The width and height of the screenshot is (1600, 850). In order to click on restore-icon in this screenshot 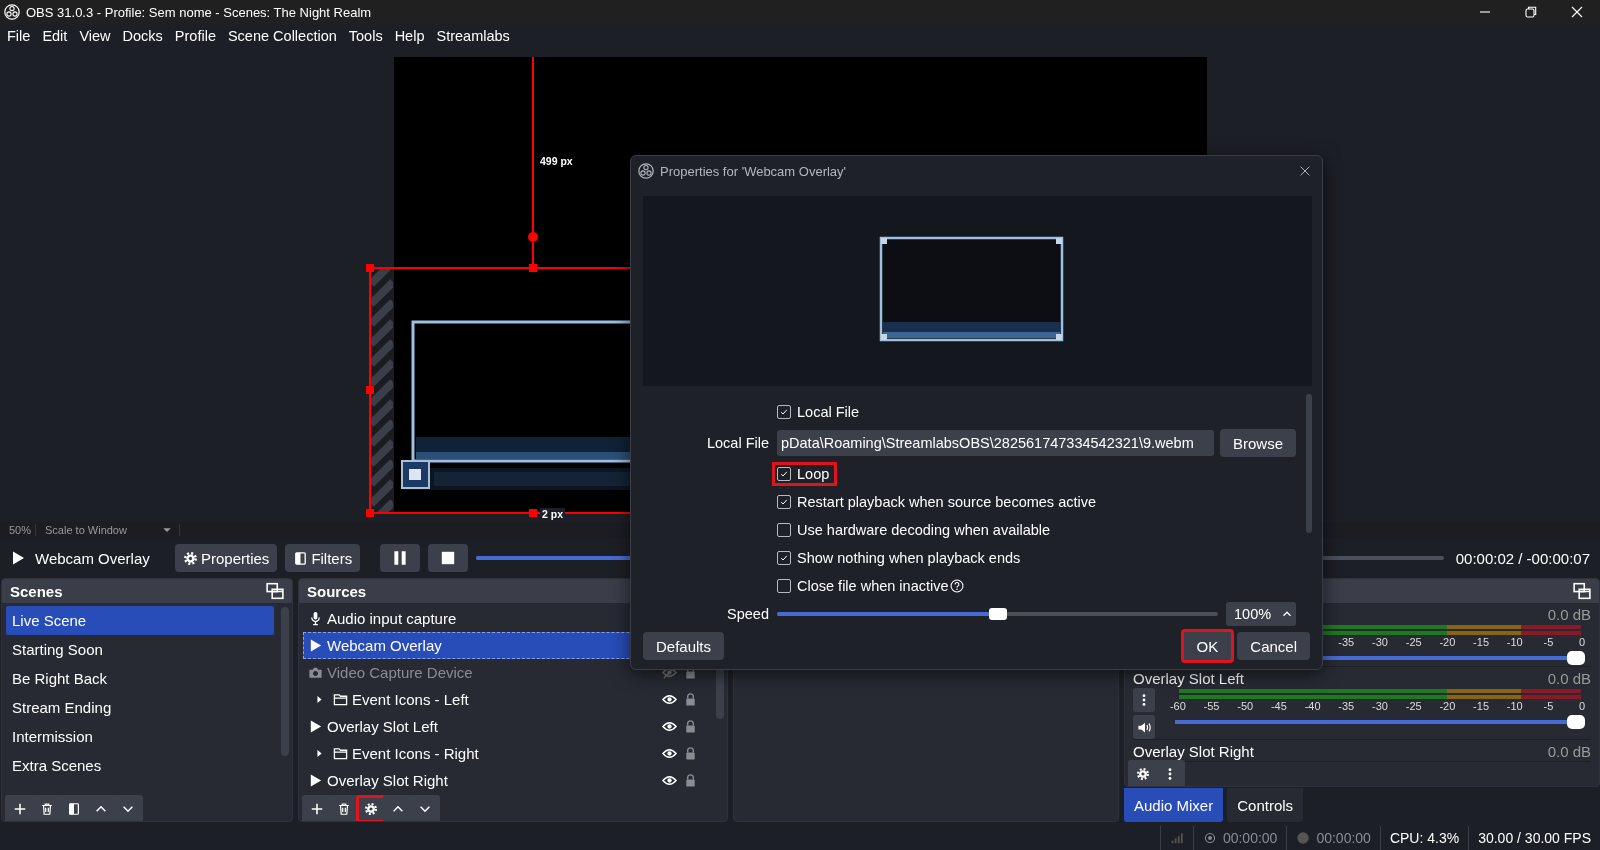, I will do `click(1531, 12)`.